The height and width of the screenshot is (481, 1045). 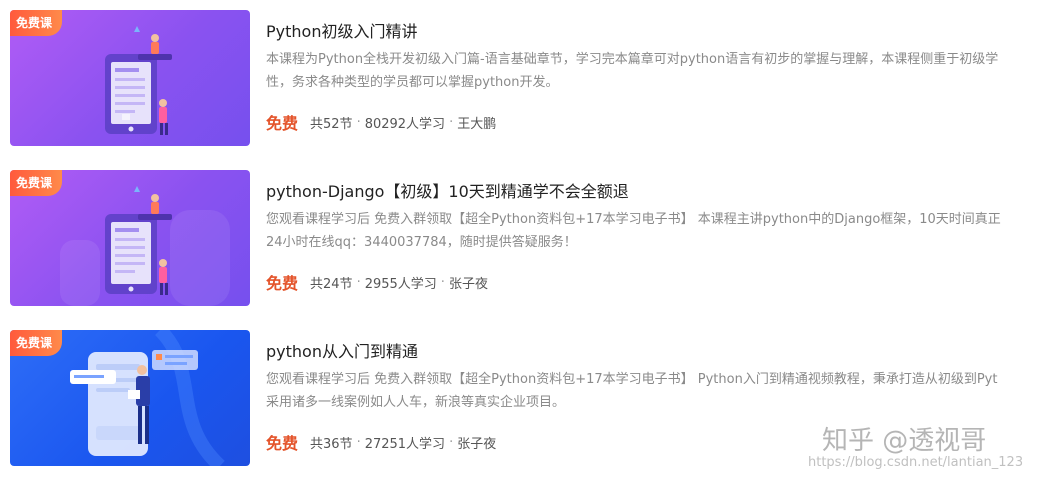 I want to click on course-description-line: 24小时在线qq：3440037784，随时提供答疑服务！, so click(x=421, y=242).